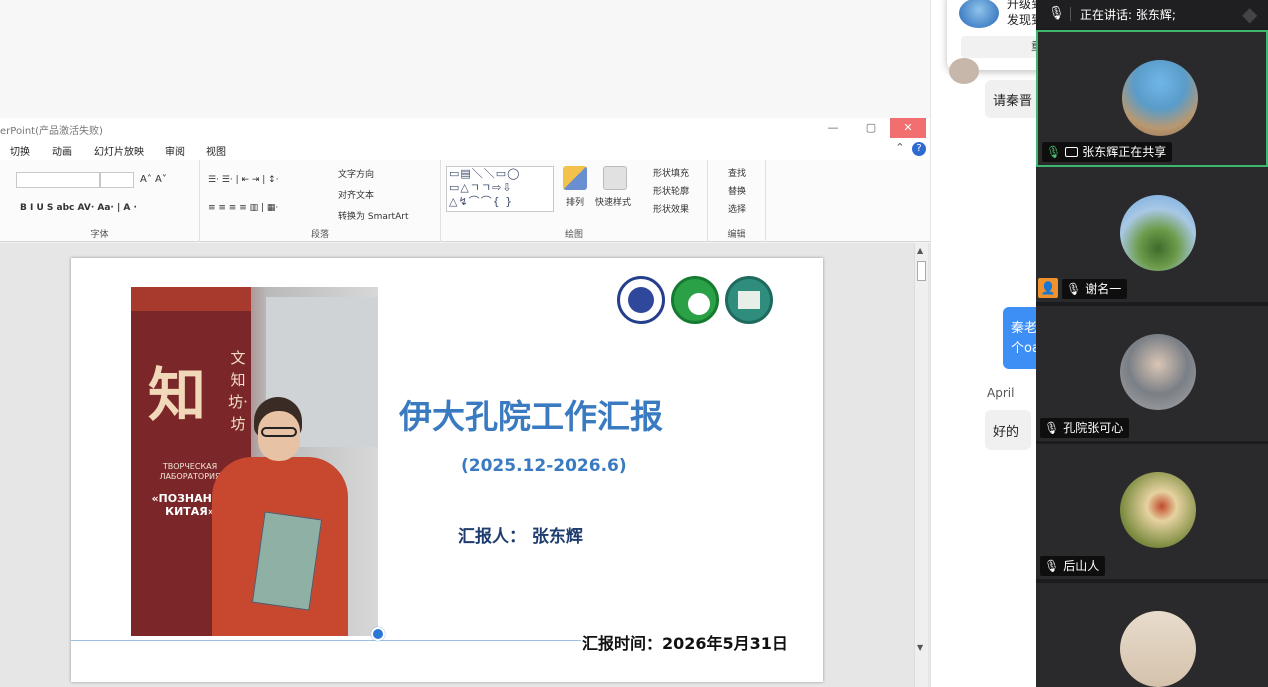 The height and width of the screenshot is (687, 1268). Describe the element at coordinates (378, 634) in the screenshot. I see `rotate-handle-icon` at that location.